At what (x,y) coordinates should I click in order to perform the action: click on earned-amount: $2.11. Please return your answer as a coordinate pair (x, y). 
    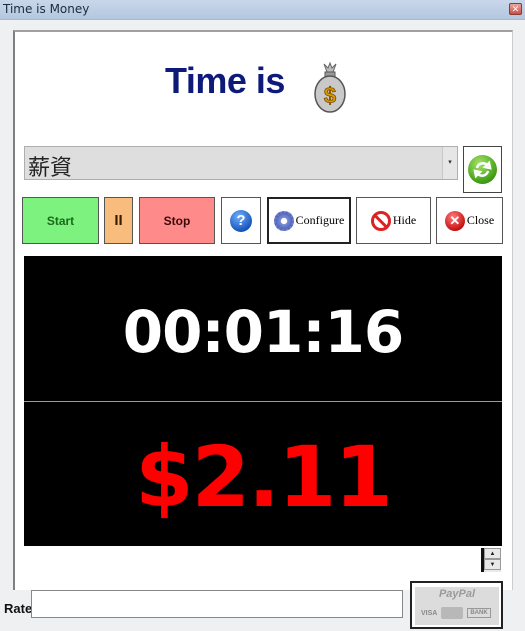
    Looking at the image, I should click on (264, 477).